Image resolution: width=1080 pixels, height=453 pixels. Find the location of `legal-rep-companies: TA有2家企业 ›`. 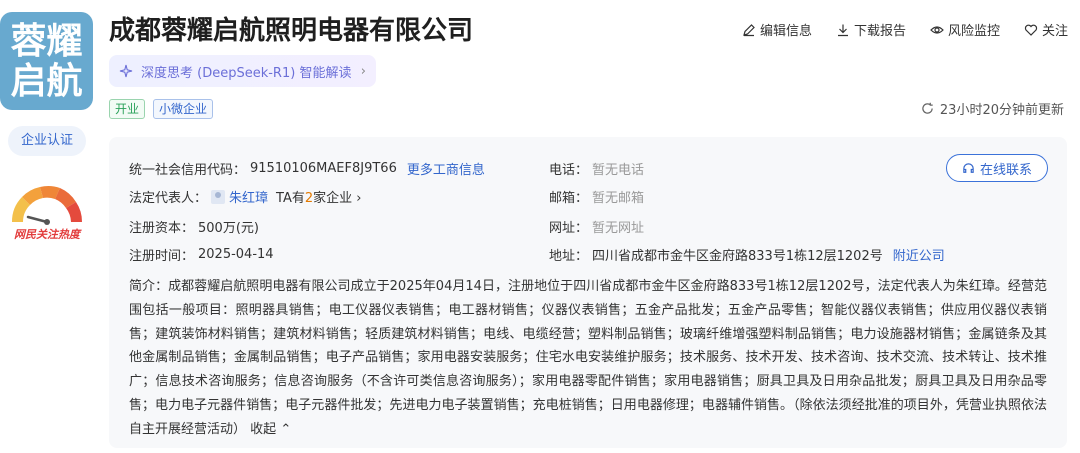

legal-rep-companies: TA有2家企业 › is located at coordinates (318, 196).